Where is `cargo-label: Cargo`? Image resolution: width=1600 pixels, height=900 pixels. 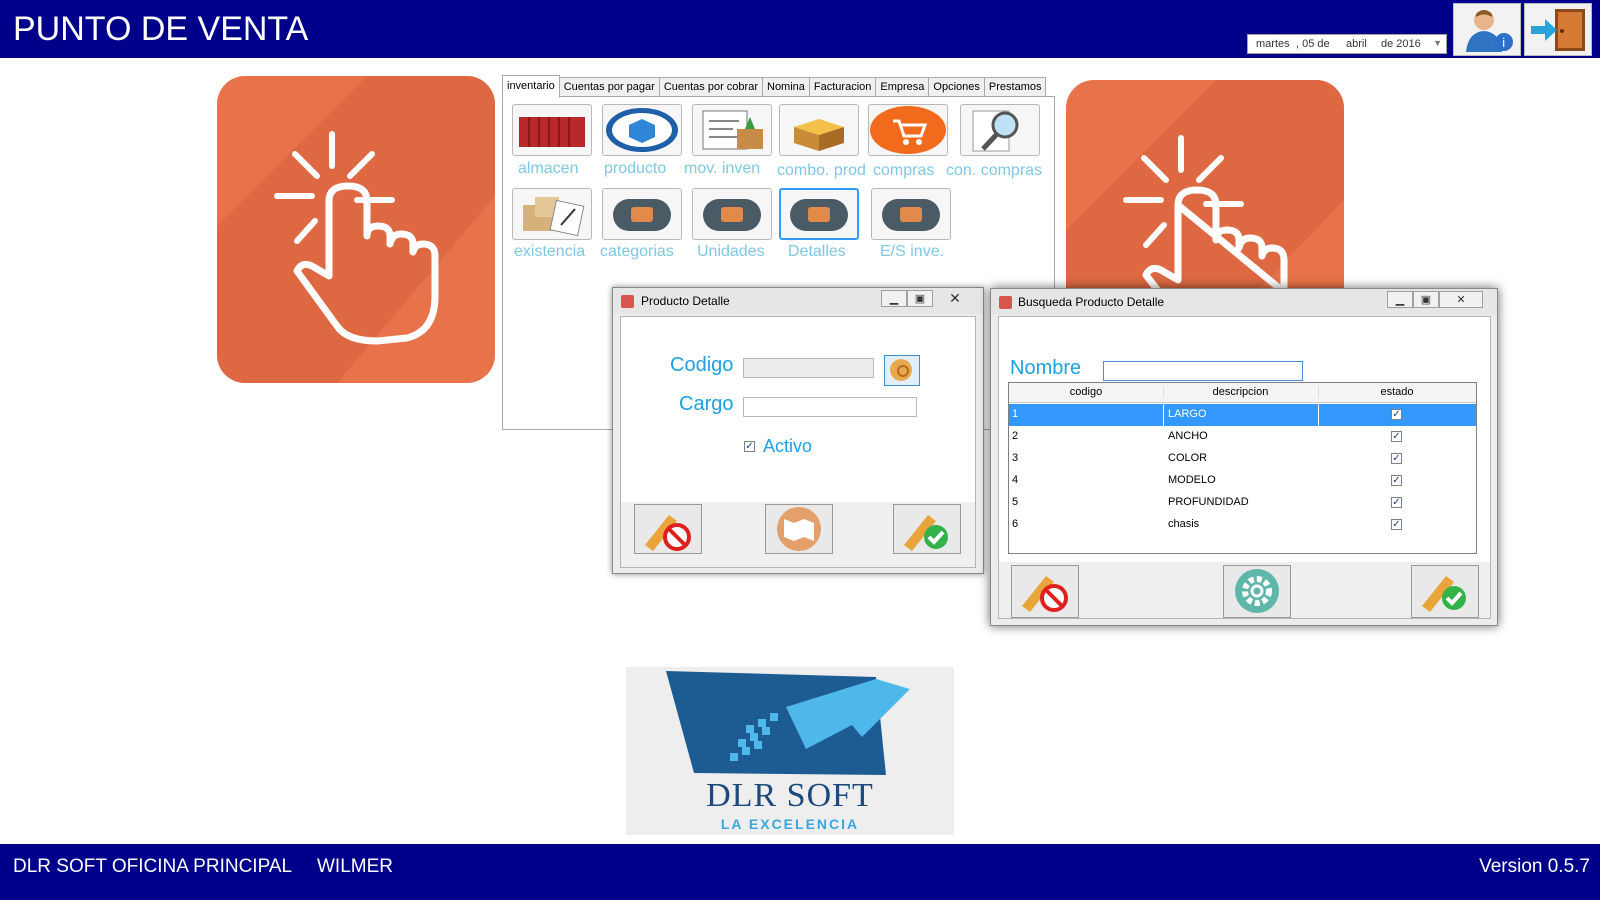
cargo-label: Cargo is located at coordinates (706, 404).